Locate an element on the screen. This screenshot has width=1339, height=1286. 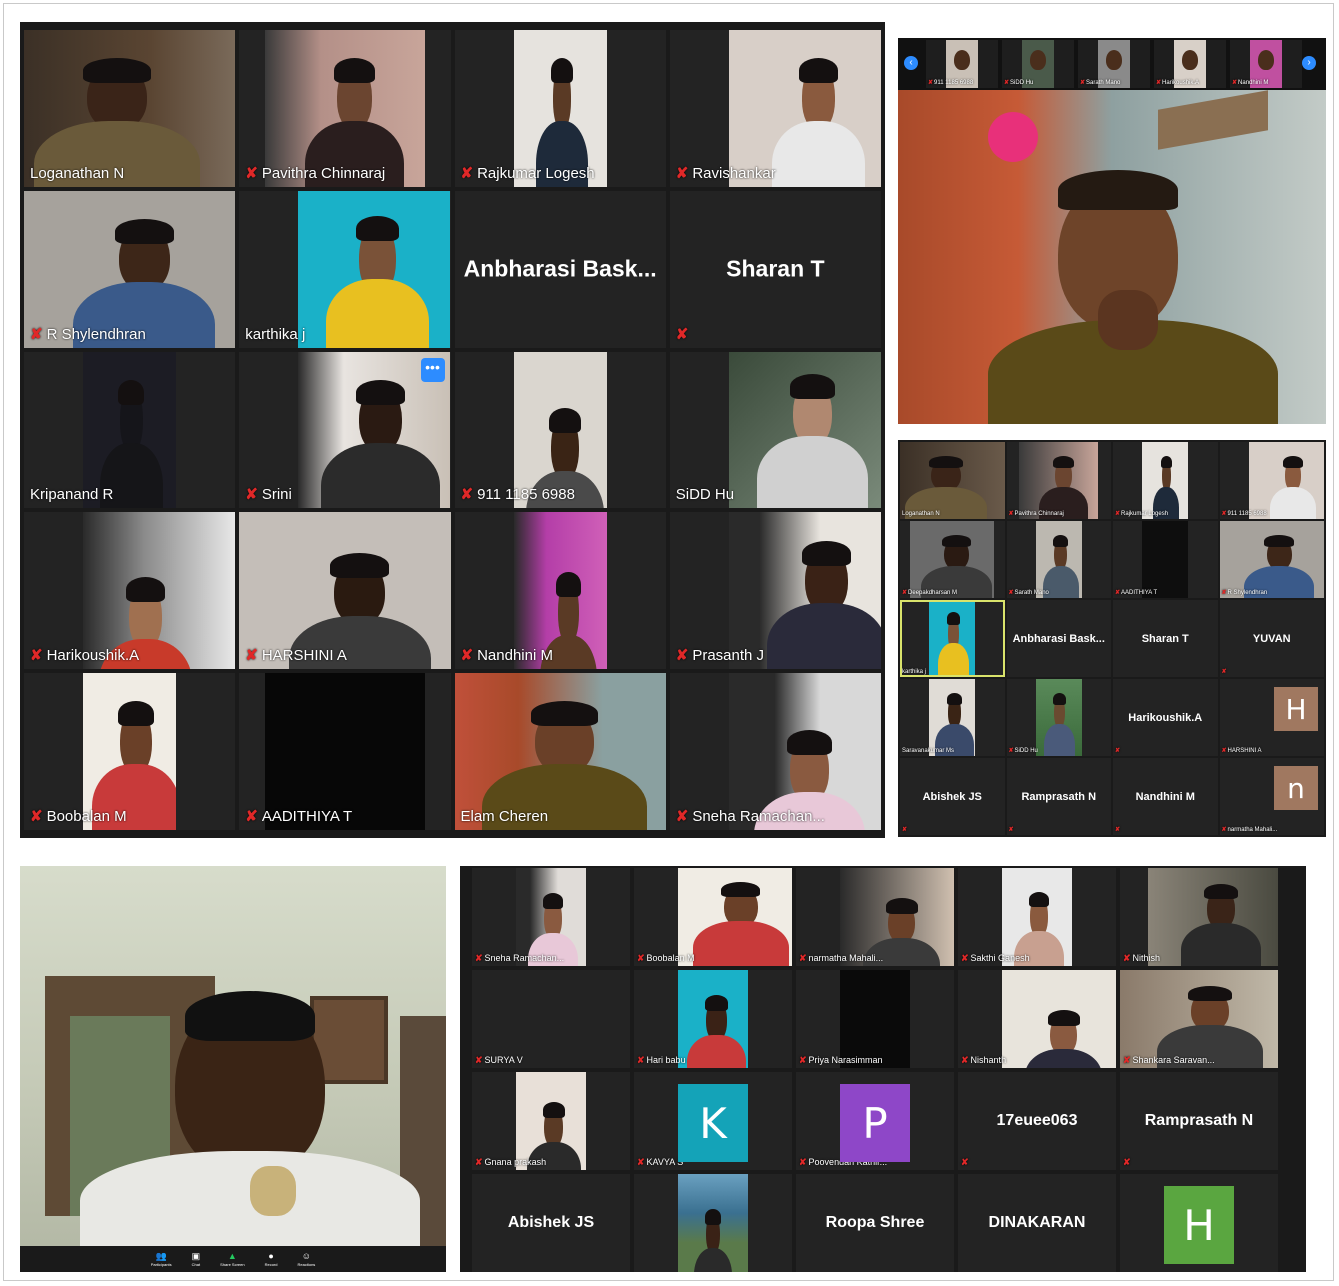
participant-name-label: ✘ Nandhini M is located at coordinates (507, 656).